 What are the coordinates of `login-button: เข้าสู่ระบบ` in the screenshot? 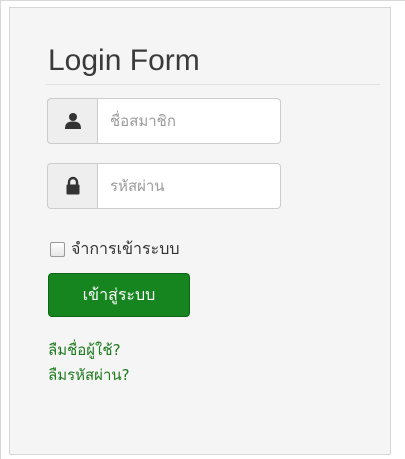 It's located at (119, 295).